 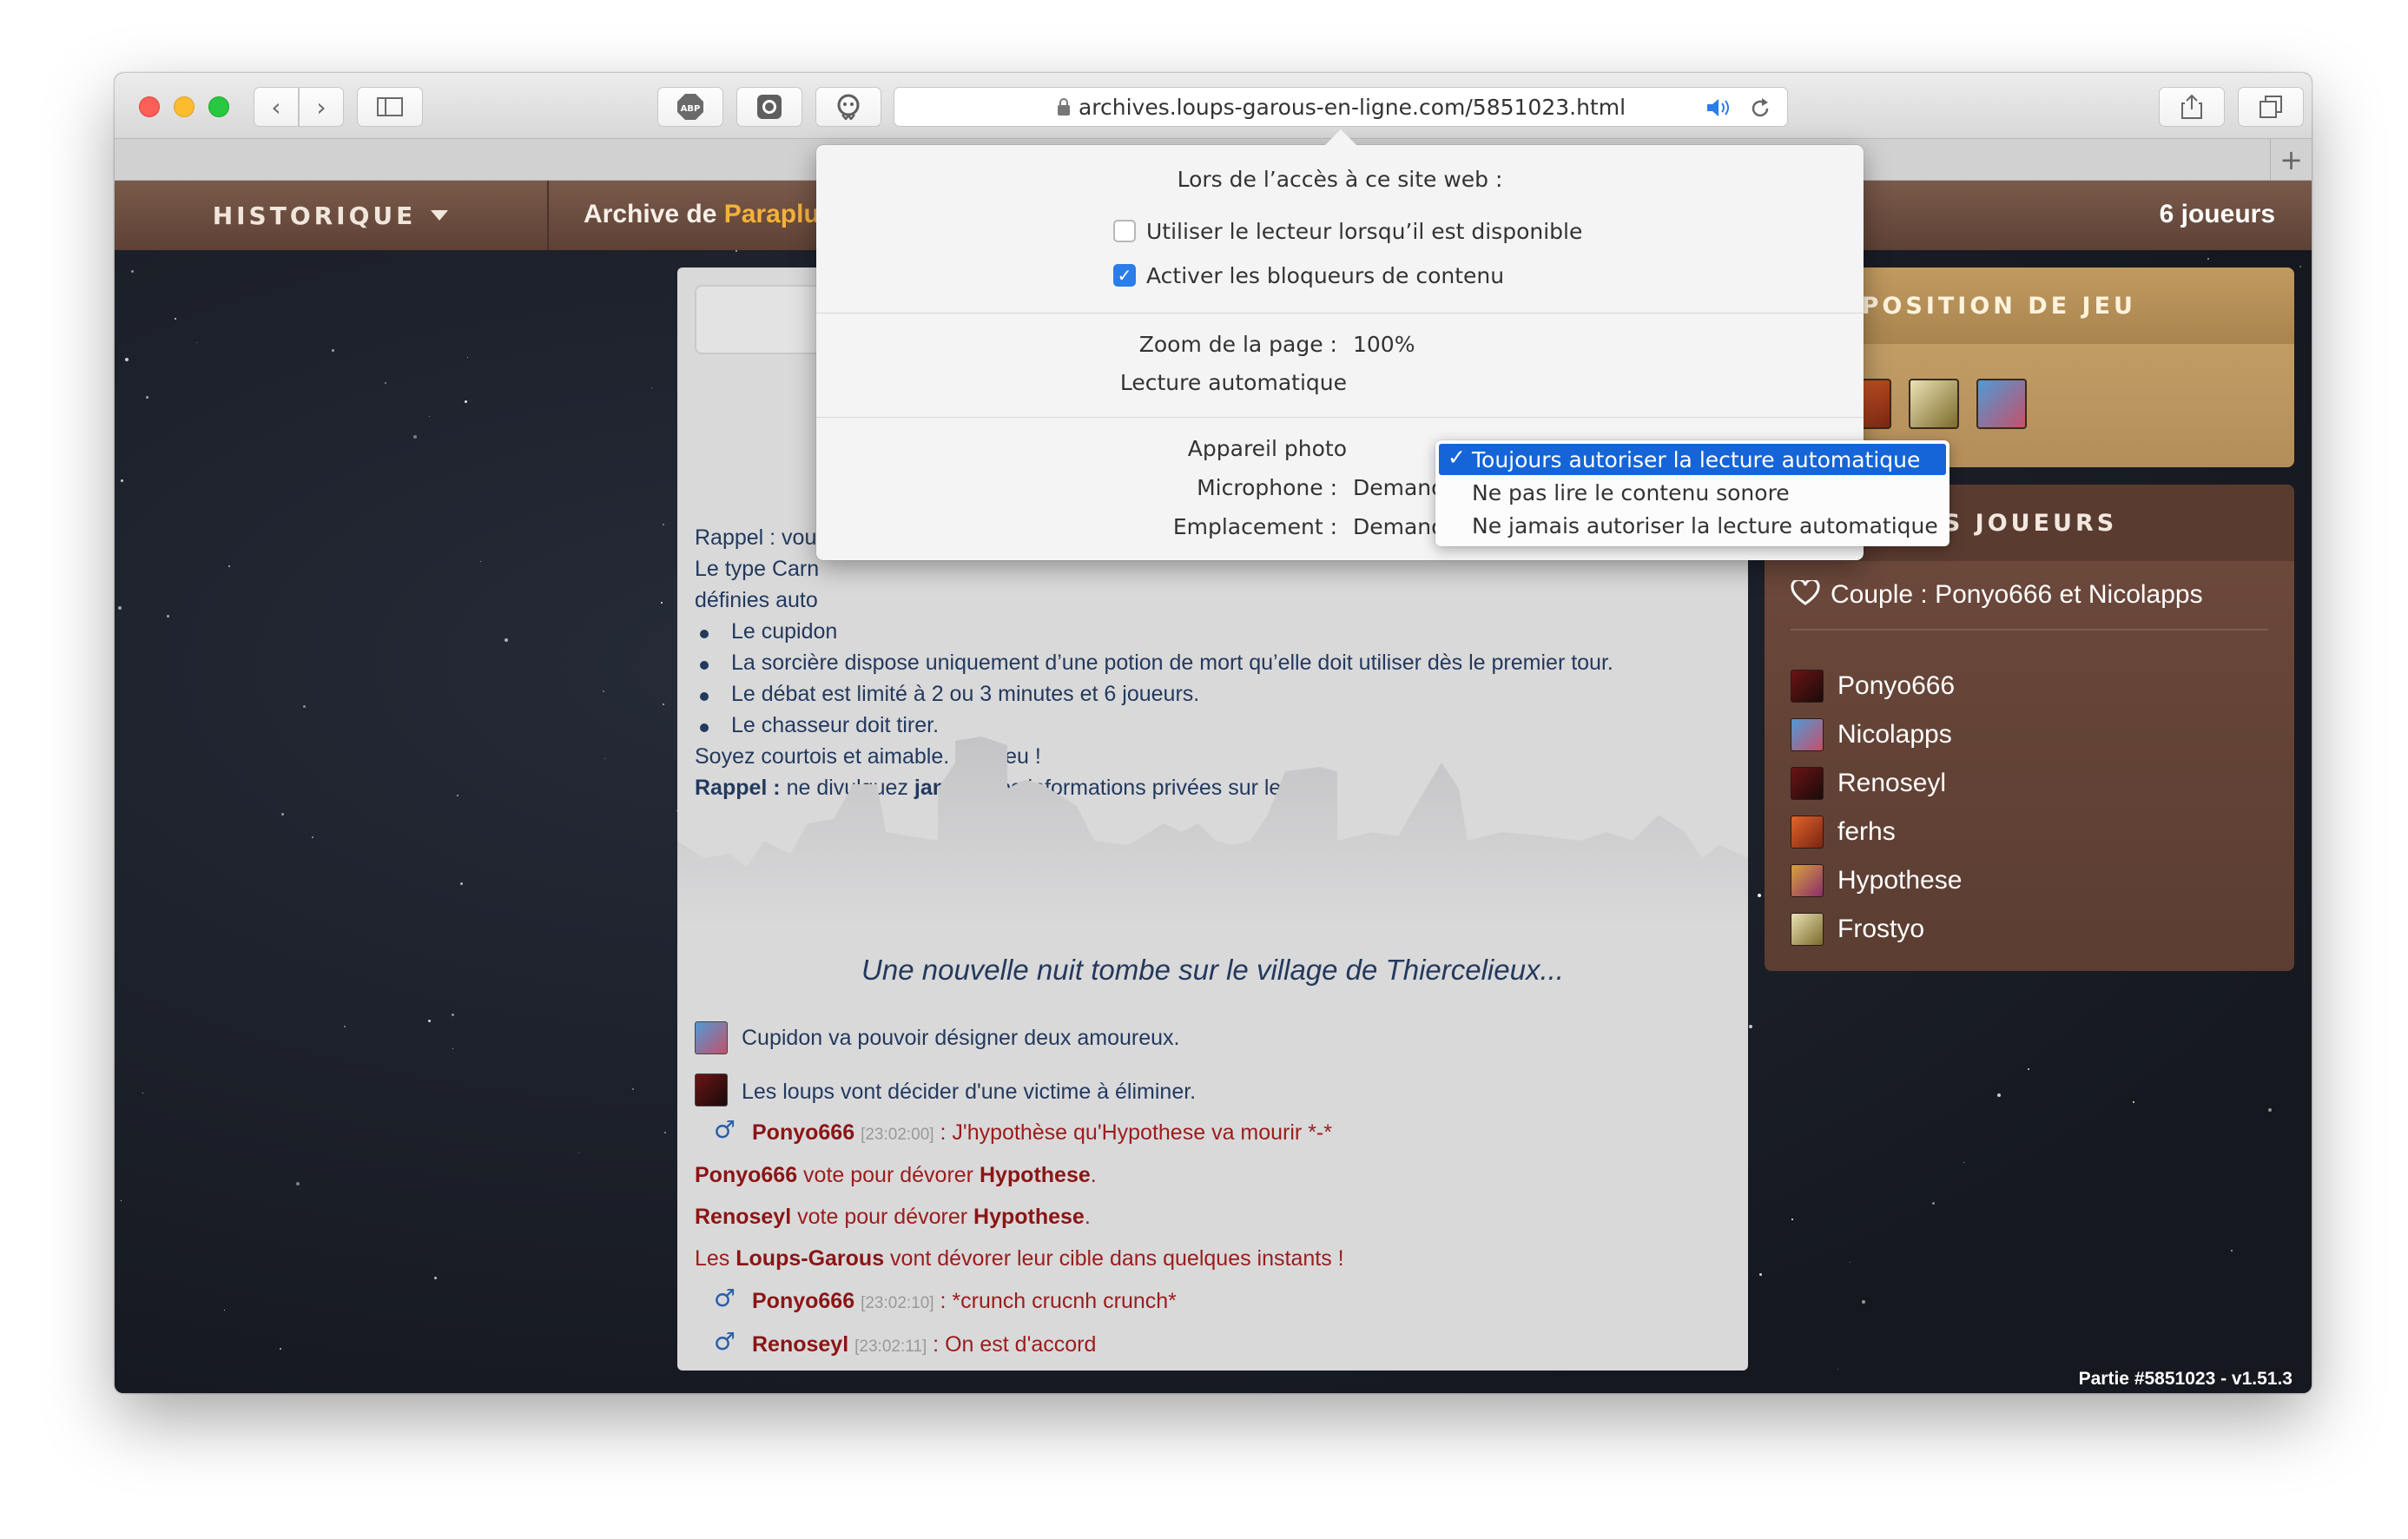 What do you see at coordinates (1760, 108) in the screenshot?
I see `reload-icon` at bounding box center [1760, 108].